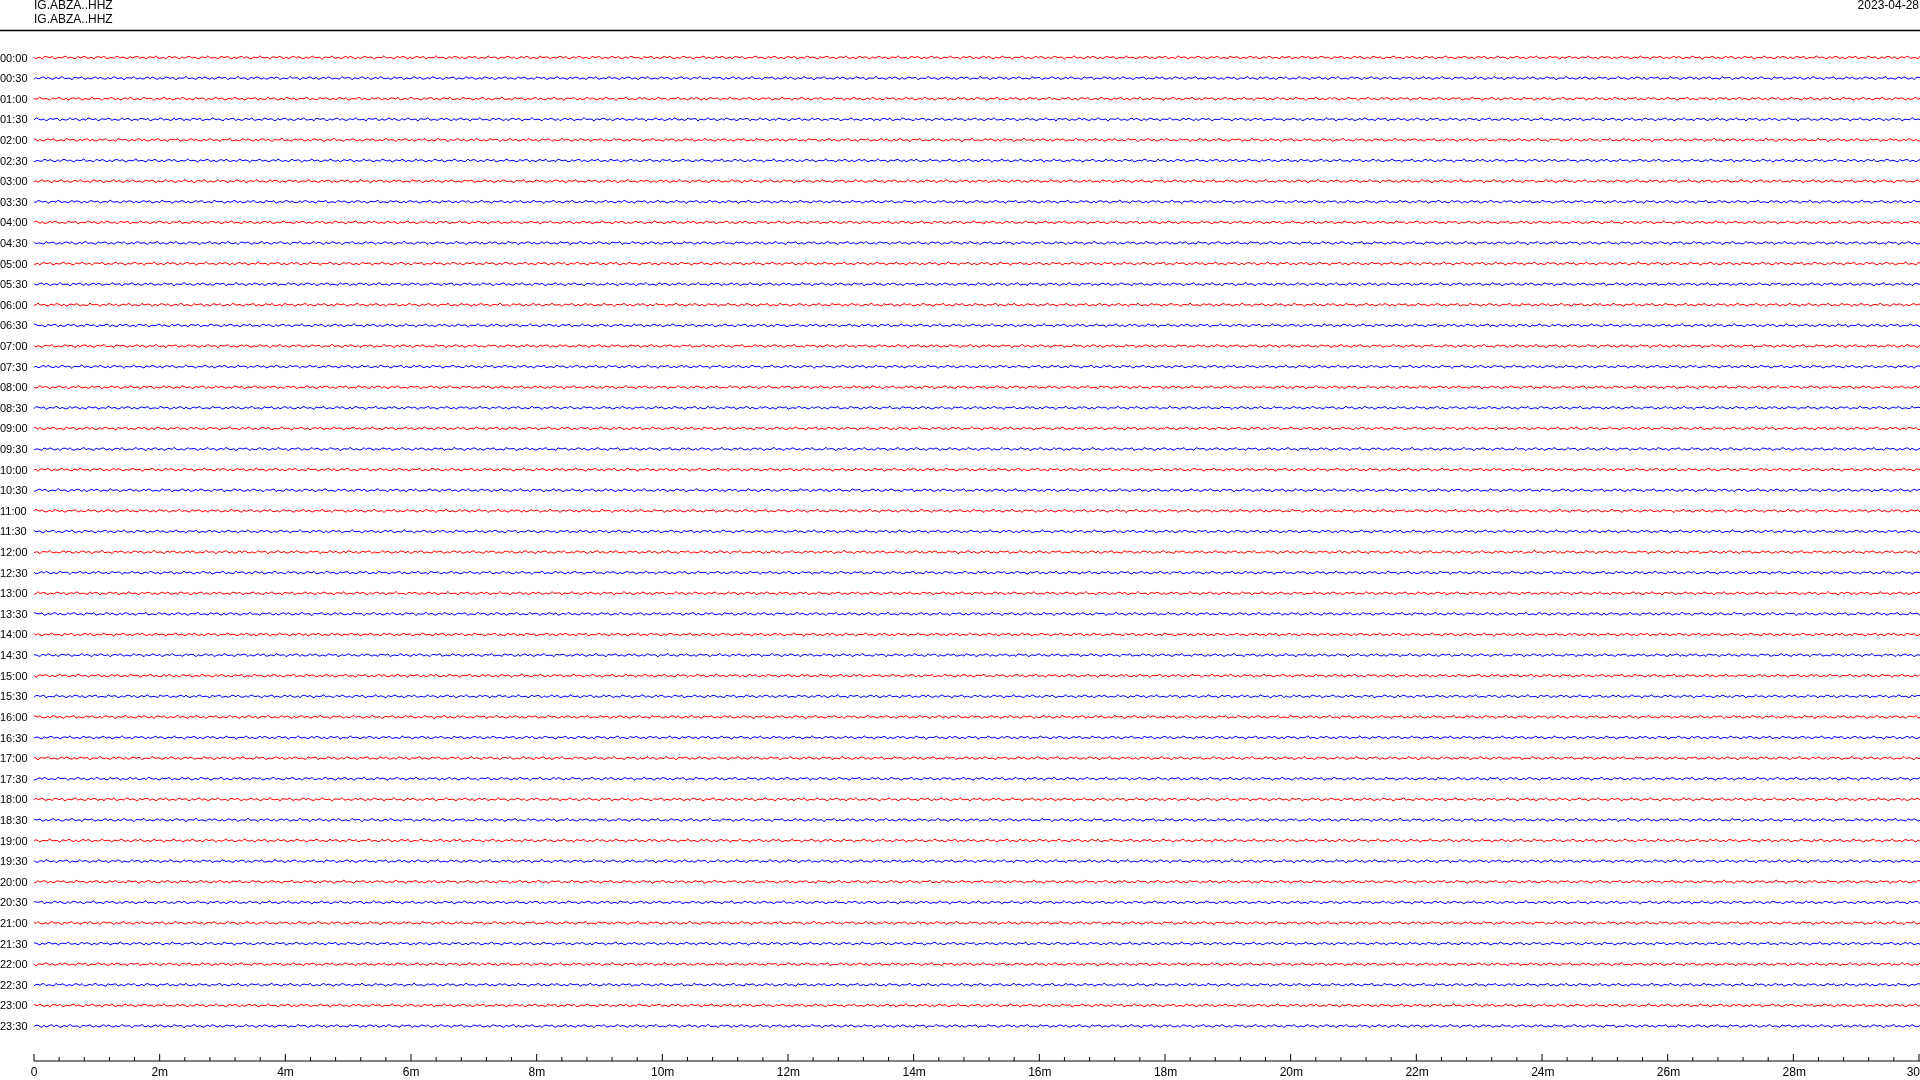 The height and width of the screenshot is (1080, 1920). I want to click on row-time-label: 03:00, so click(14, 181).